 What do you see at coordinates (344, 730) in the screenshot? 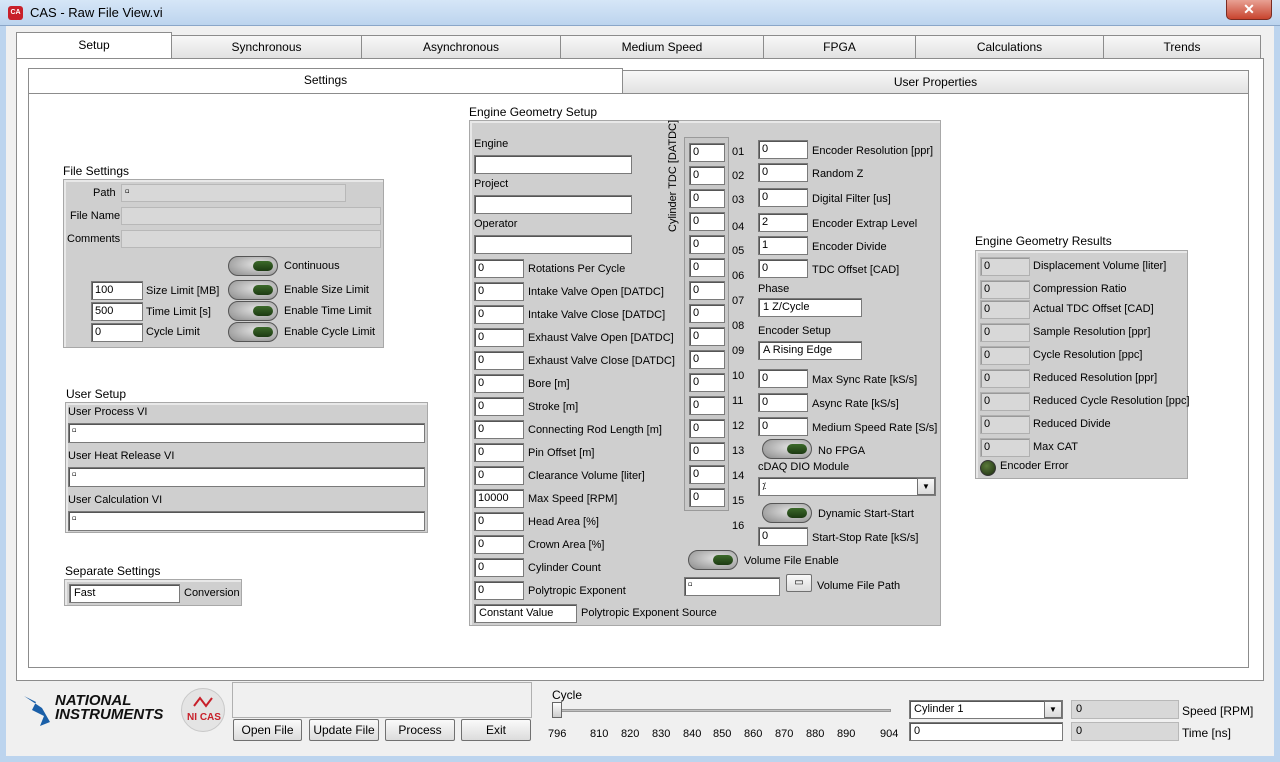
I see `update-file-button: Update File` at bounding box center [344, 730].